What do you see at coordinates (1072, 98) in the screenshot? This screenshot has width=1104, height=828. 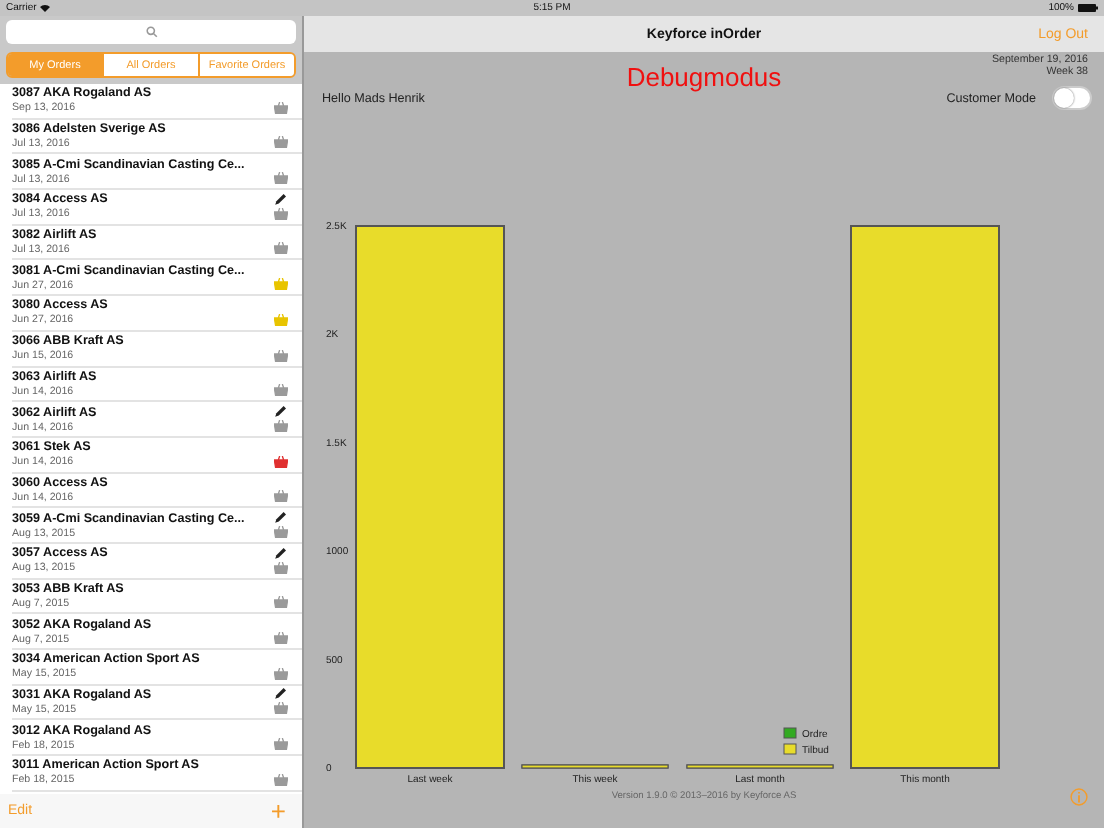 I see `customer-mode-switch` at bounding box center [1072, 98].